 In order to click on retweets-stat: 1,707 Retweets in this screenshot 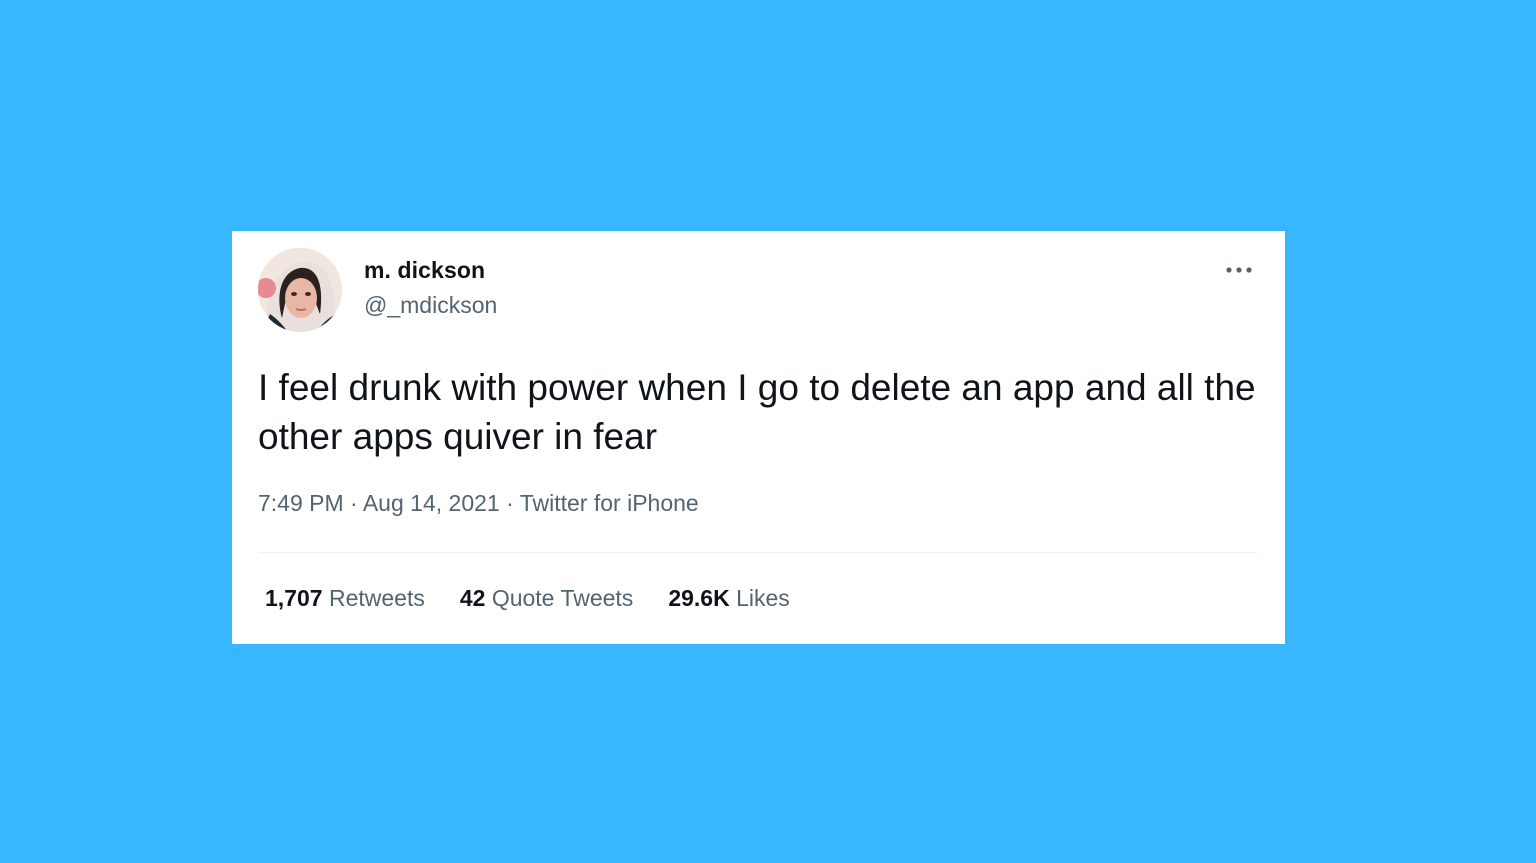, I will do `click(345, 598)`.